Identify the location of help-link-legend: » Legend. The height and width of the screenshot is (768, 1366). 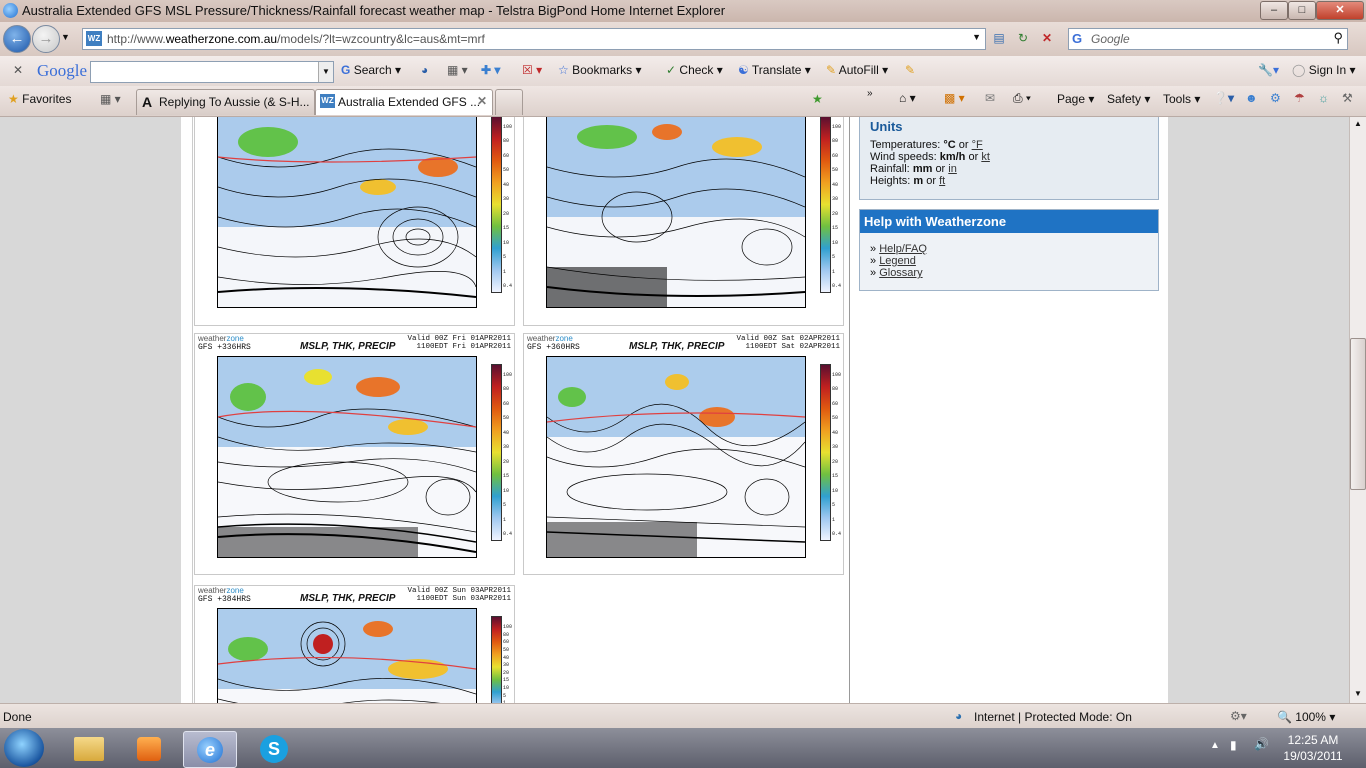
(893, 261).